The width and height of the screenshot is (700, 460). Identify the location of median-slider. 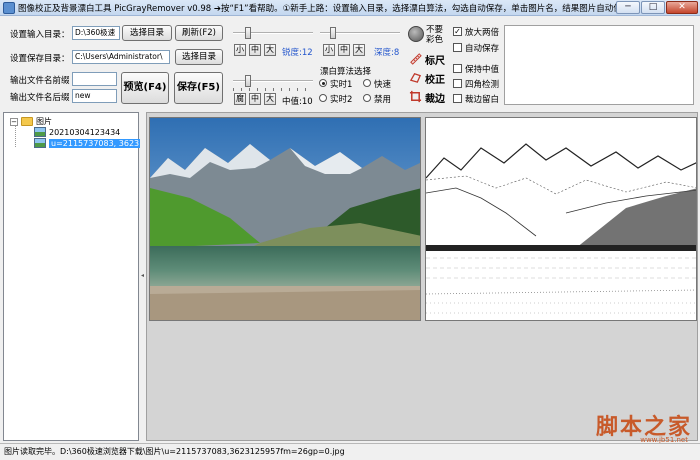
(273, 82).